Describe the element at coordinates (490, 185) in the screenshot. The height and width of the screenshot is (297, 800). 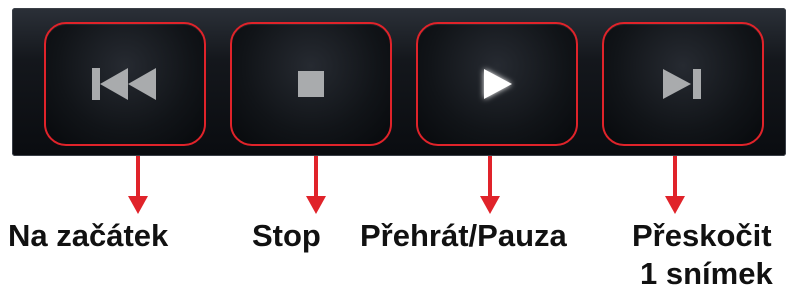
I see `pointer-arrow-play` at that location.